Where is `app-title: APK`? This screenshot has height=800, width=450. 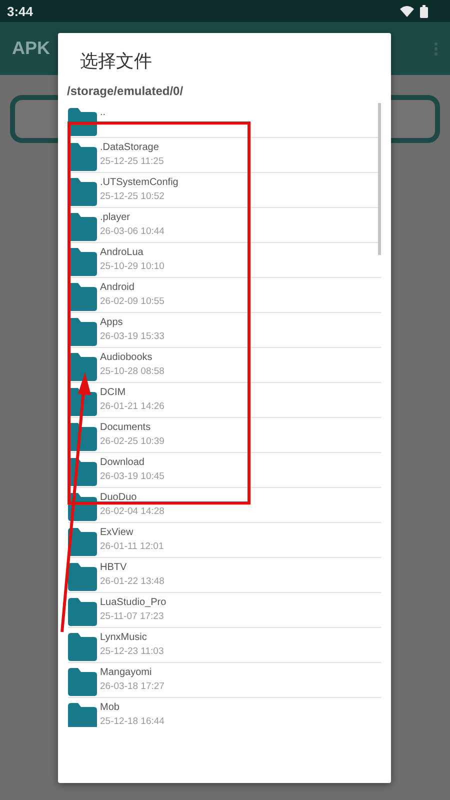 app-title: APK is located at coordinates (31, 48).